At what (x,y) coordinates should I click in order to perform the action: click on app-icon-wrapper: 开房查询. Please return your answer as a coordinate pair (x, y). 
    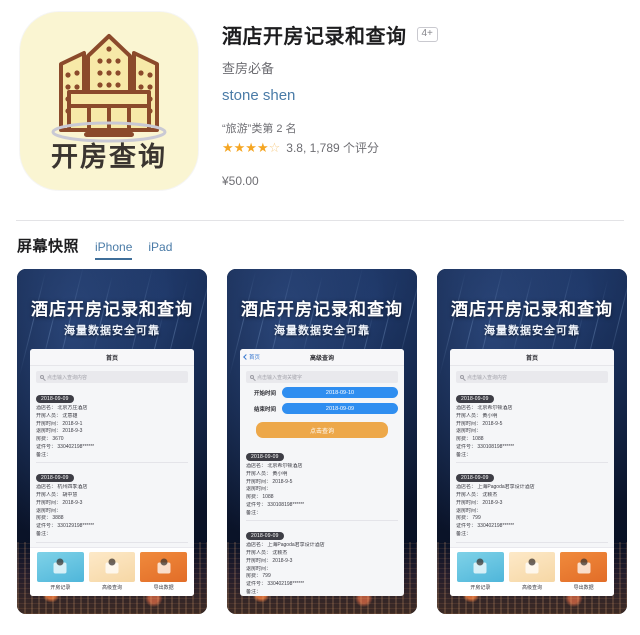
    Looking at the image, I should click on (109, 101).